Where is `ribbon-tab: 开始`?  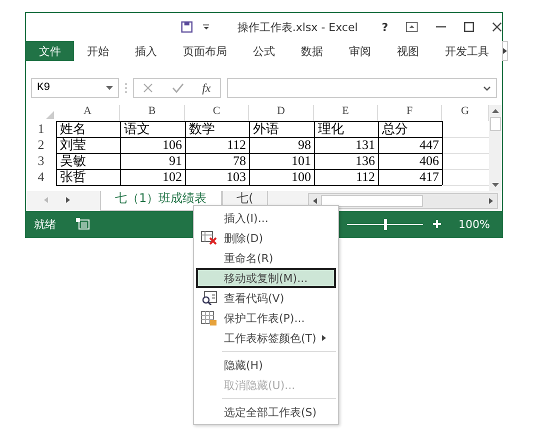
ribbon-tab: 开始 is located at coordinates (98, 51).